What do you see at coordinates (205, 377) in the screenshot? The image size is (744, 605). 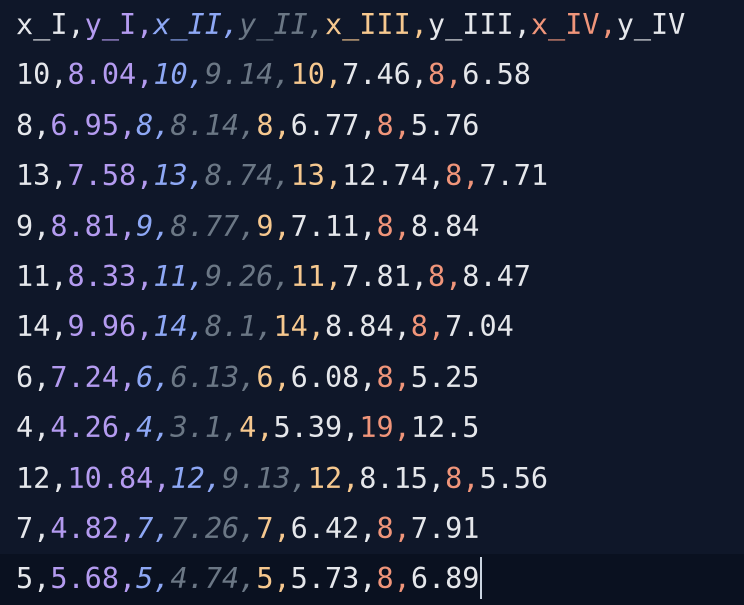 I see `csv-cell: 6.13` at bounding box center [205, 377].